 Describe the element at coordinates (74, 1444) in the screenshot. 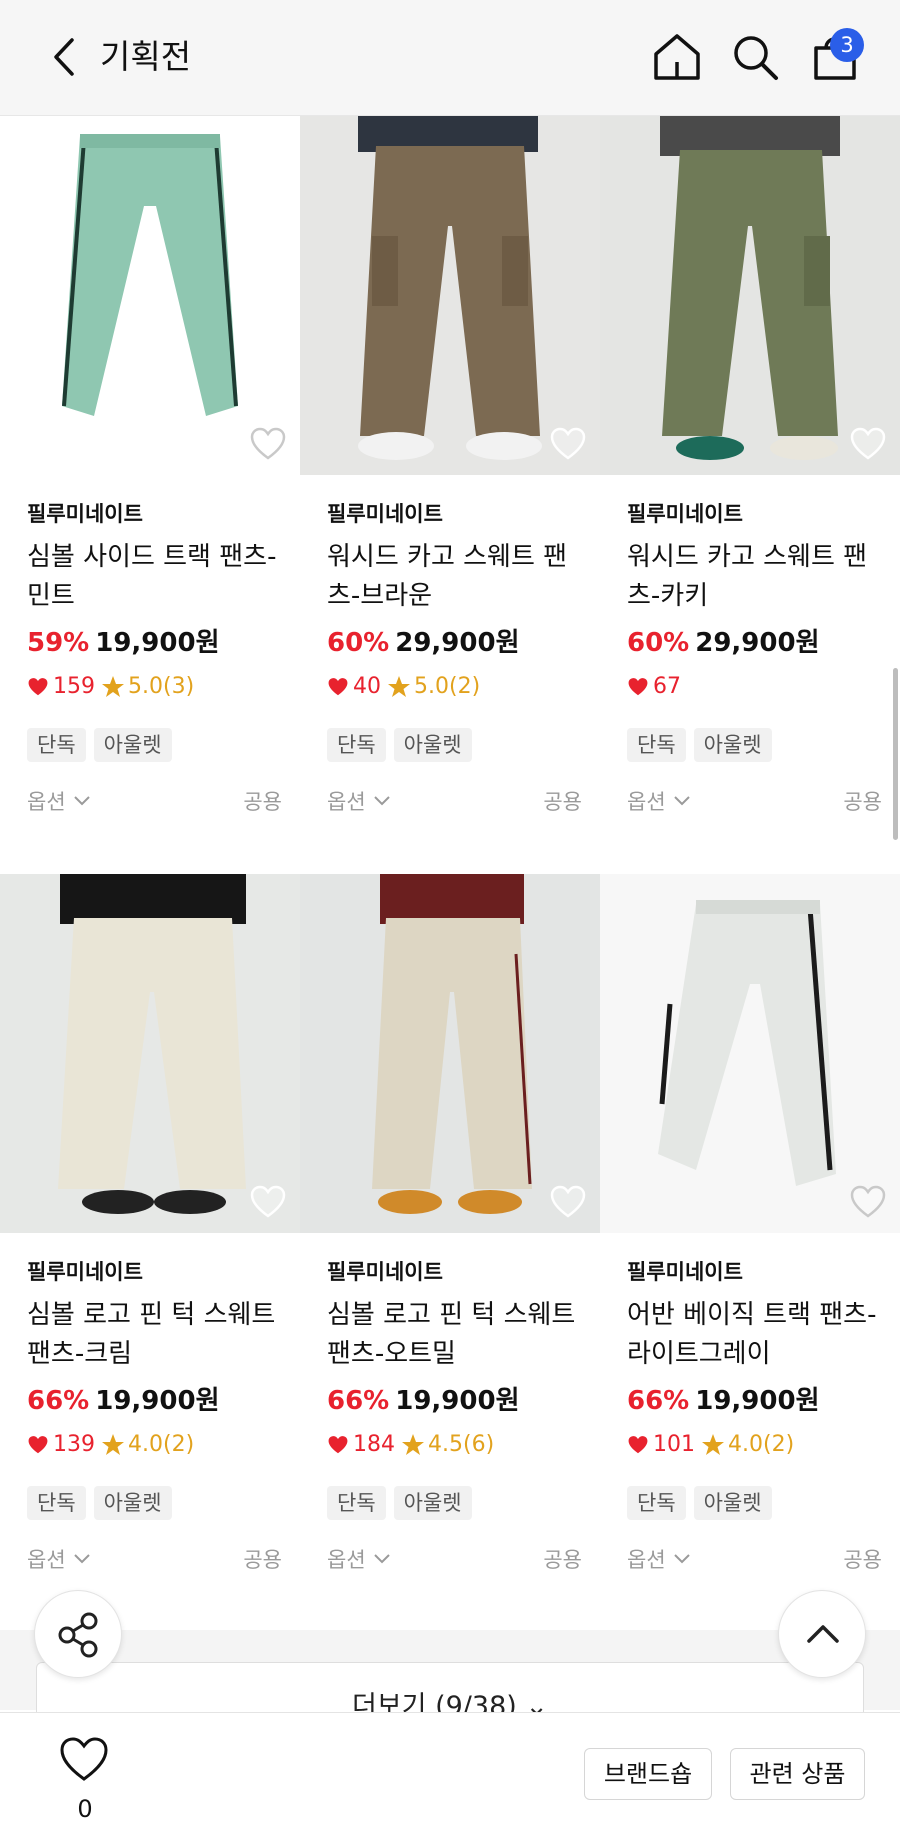

I see `like-count: 139` at that location.